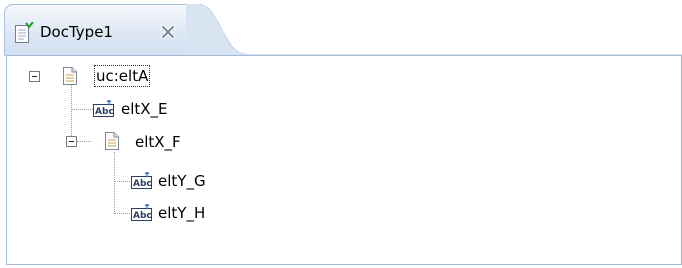  What do you see at coordinates (144, 109) in the screenshot?
I see `tree-node-label: eltX_E` at bounding box center [144, 109].